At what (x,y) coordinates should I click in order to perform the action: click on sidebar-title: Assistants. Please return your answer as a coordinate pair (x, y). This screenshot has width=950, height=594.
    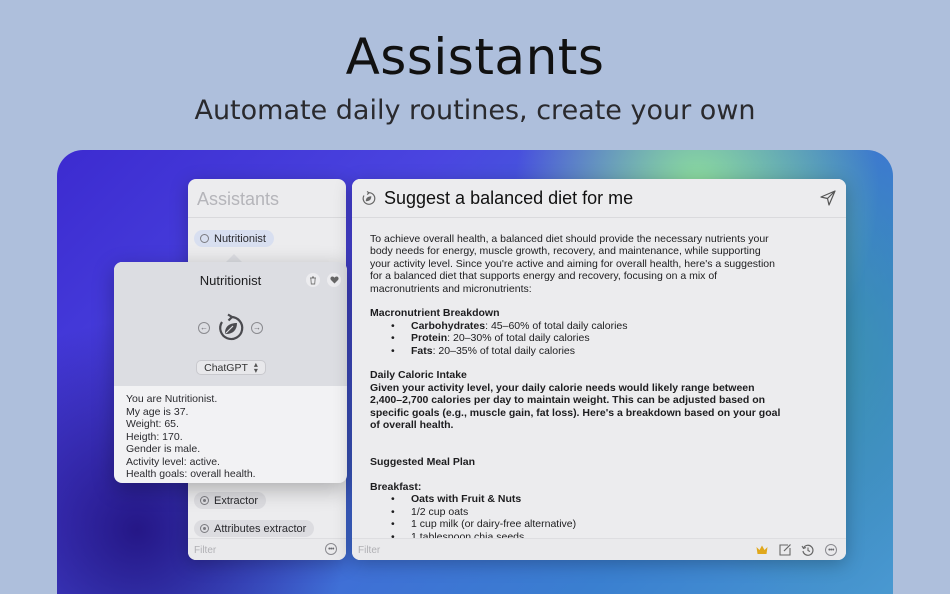
    Looking at the image, I should click on (238, 199).